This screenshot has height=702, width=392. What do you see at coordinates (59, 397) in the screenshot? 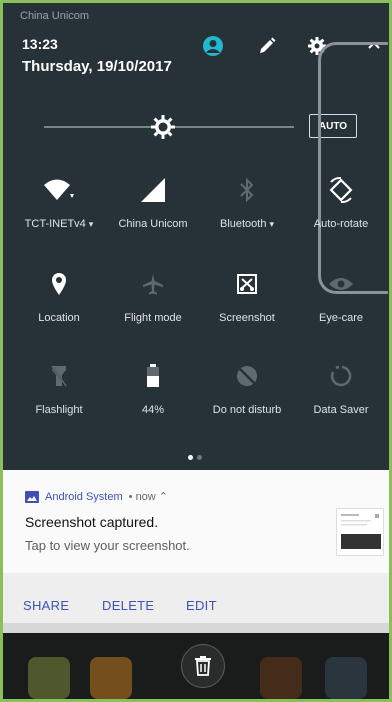
I see `tile-flashlight: Flashlight` at bounding box center [59, 397].